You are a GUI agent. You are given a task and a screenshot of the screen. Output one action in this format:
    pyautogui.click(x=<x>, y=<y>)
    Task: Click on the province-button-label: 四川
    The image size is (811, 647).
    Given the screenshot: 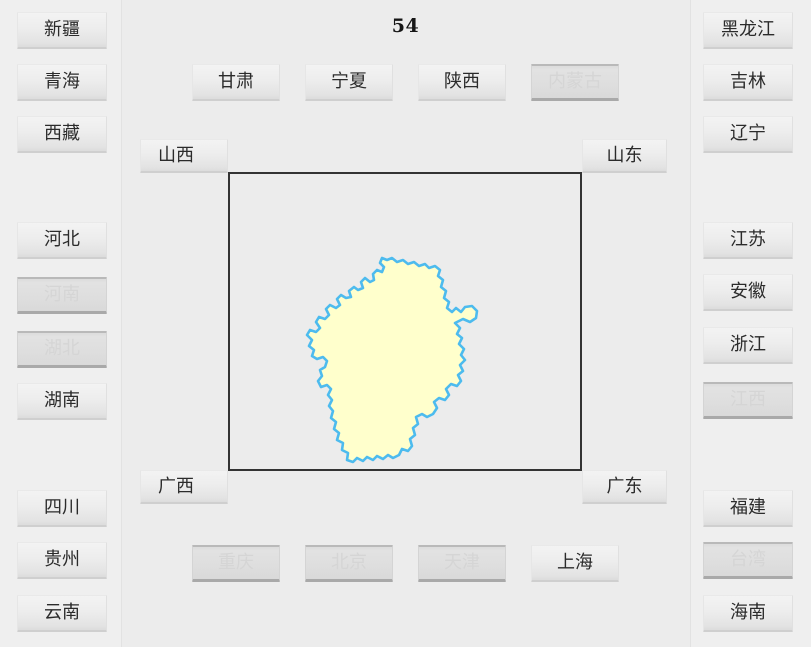 What is the action you would take?
    pyautogui.click(x=62, y=507)
    